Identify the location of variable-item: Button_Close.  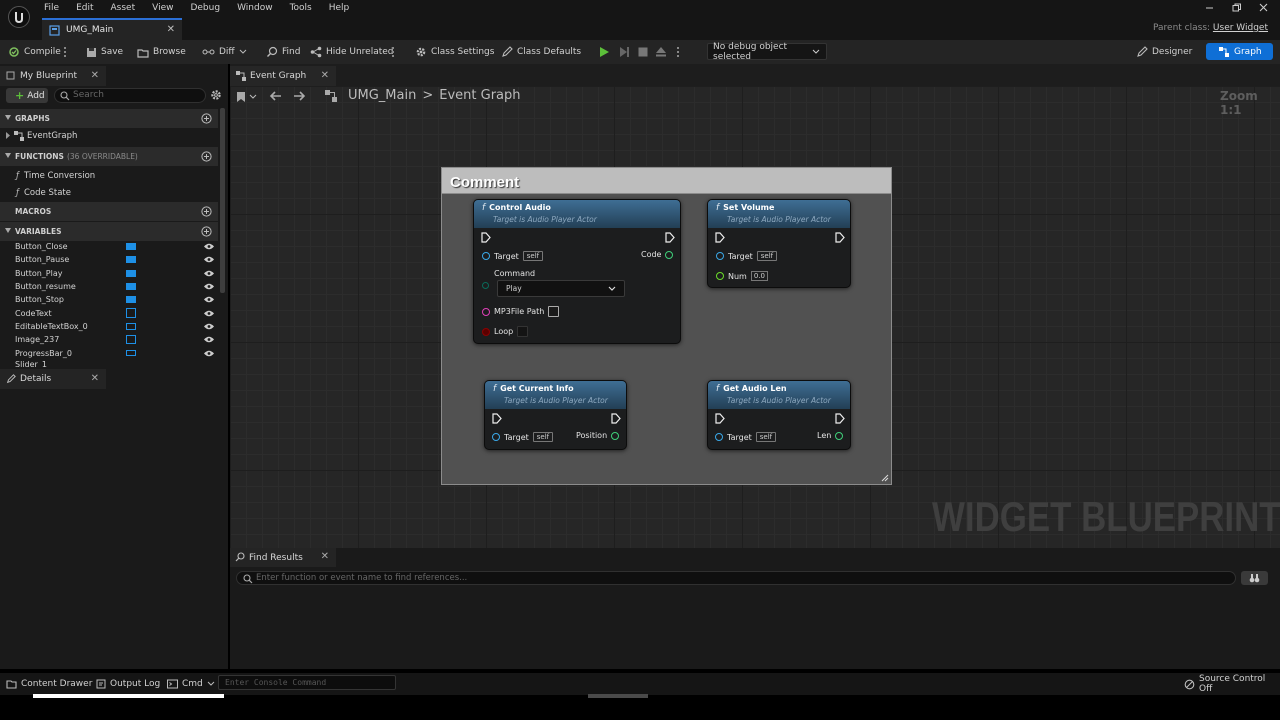
(41, 246).